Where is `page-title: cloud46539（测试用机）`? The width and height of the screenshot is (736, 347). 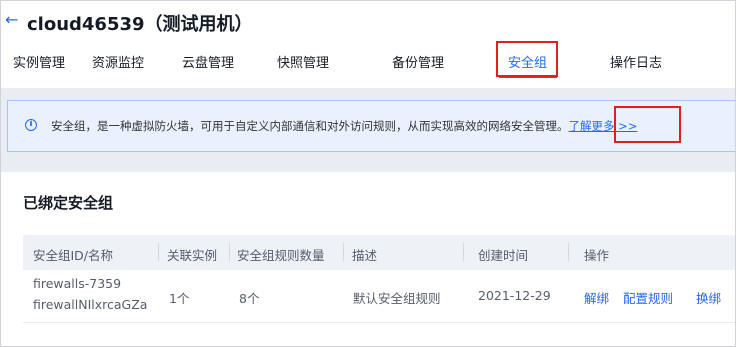 page-title: cloud46539（测试用机） is located at coordinates (140, 24).